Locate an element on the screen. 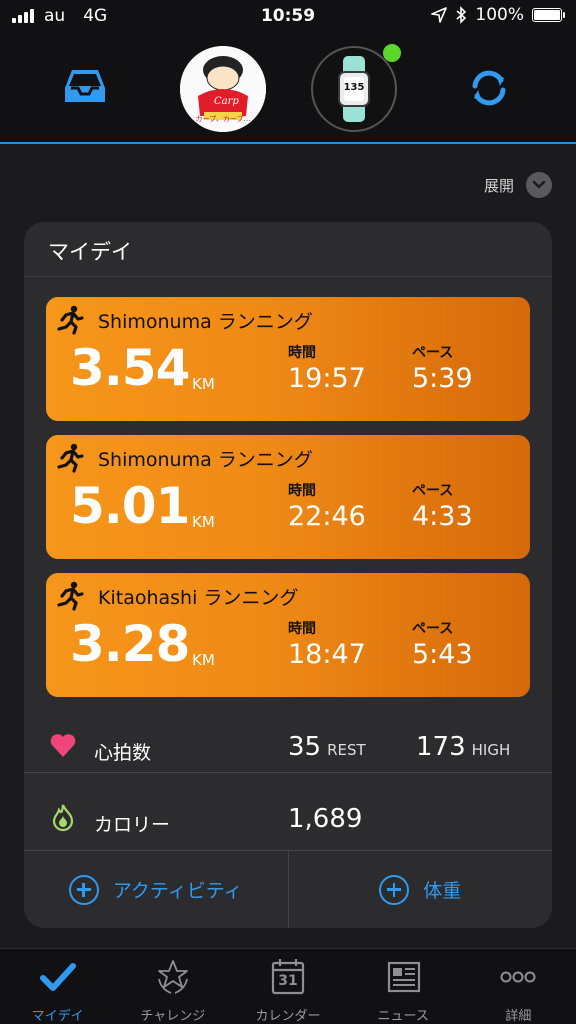 The height and width of the screenshot is (1024, 576). location-arrow-icon is located at coordinates (439, 15).